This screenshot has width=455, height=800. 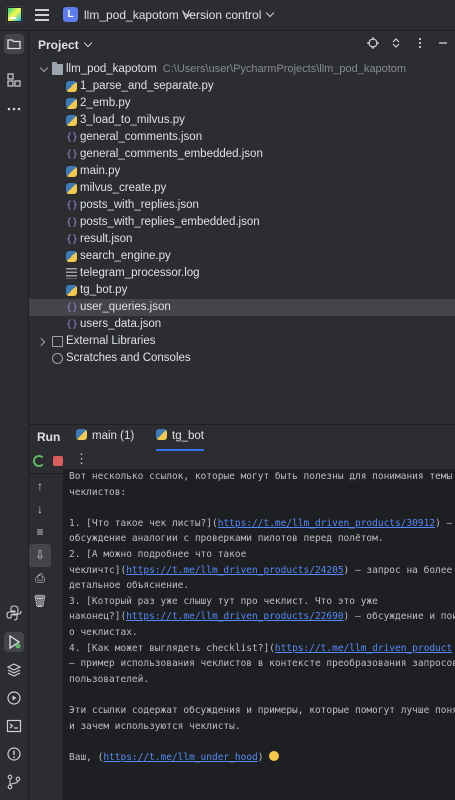 I want to click on console-text-segment: пользователей., so click(x=109, y=679).